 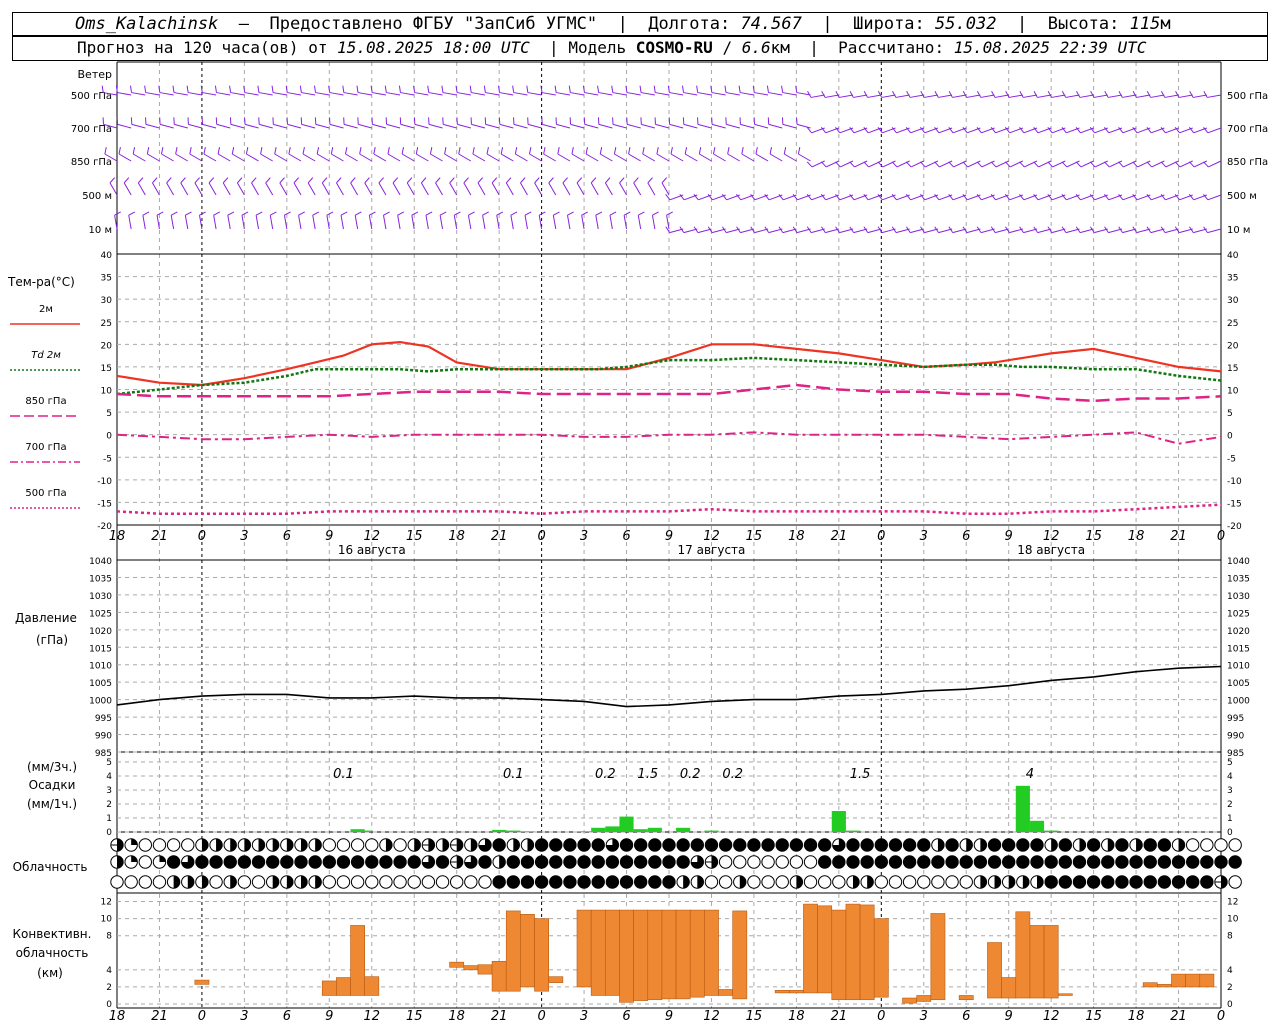 What do you see at coordinates (1238, 684) in the screenshot?
I see `pressure-tick-label-right: 1005` at bounding box center [1238, 684].